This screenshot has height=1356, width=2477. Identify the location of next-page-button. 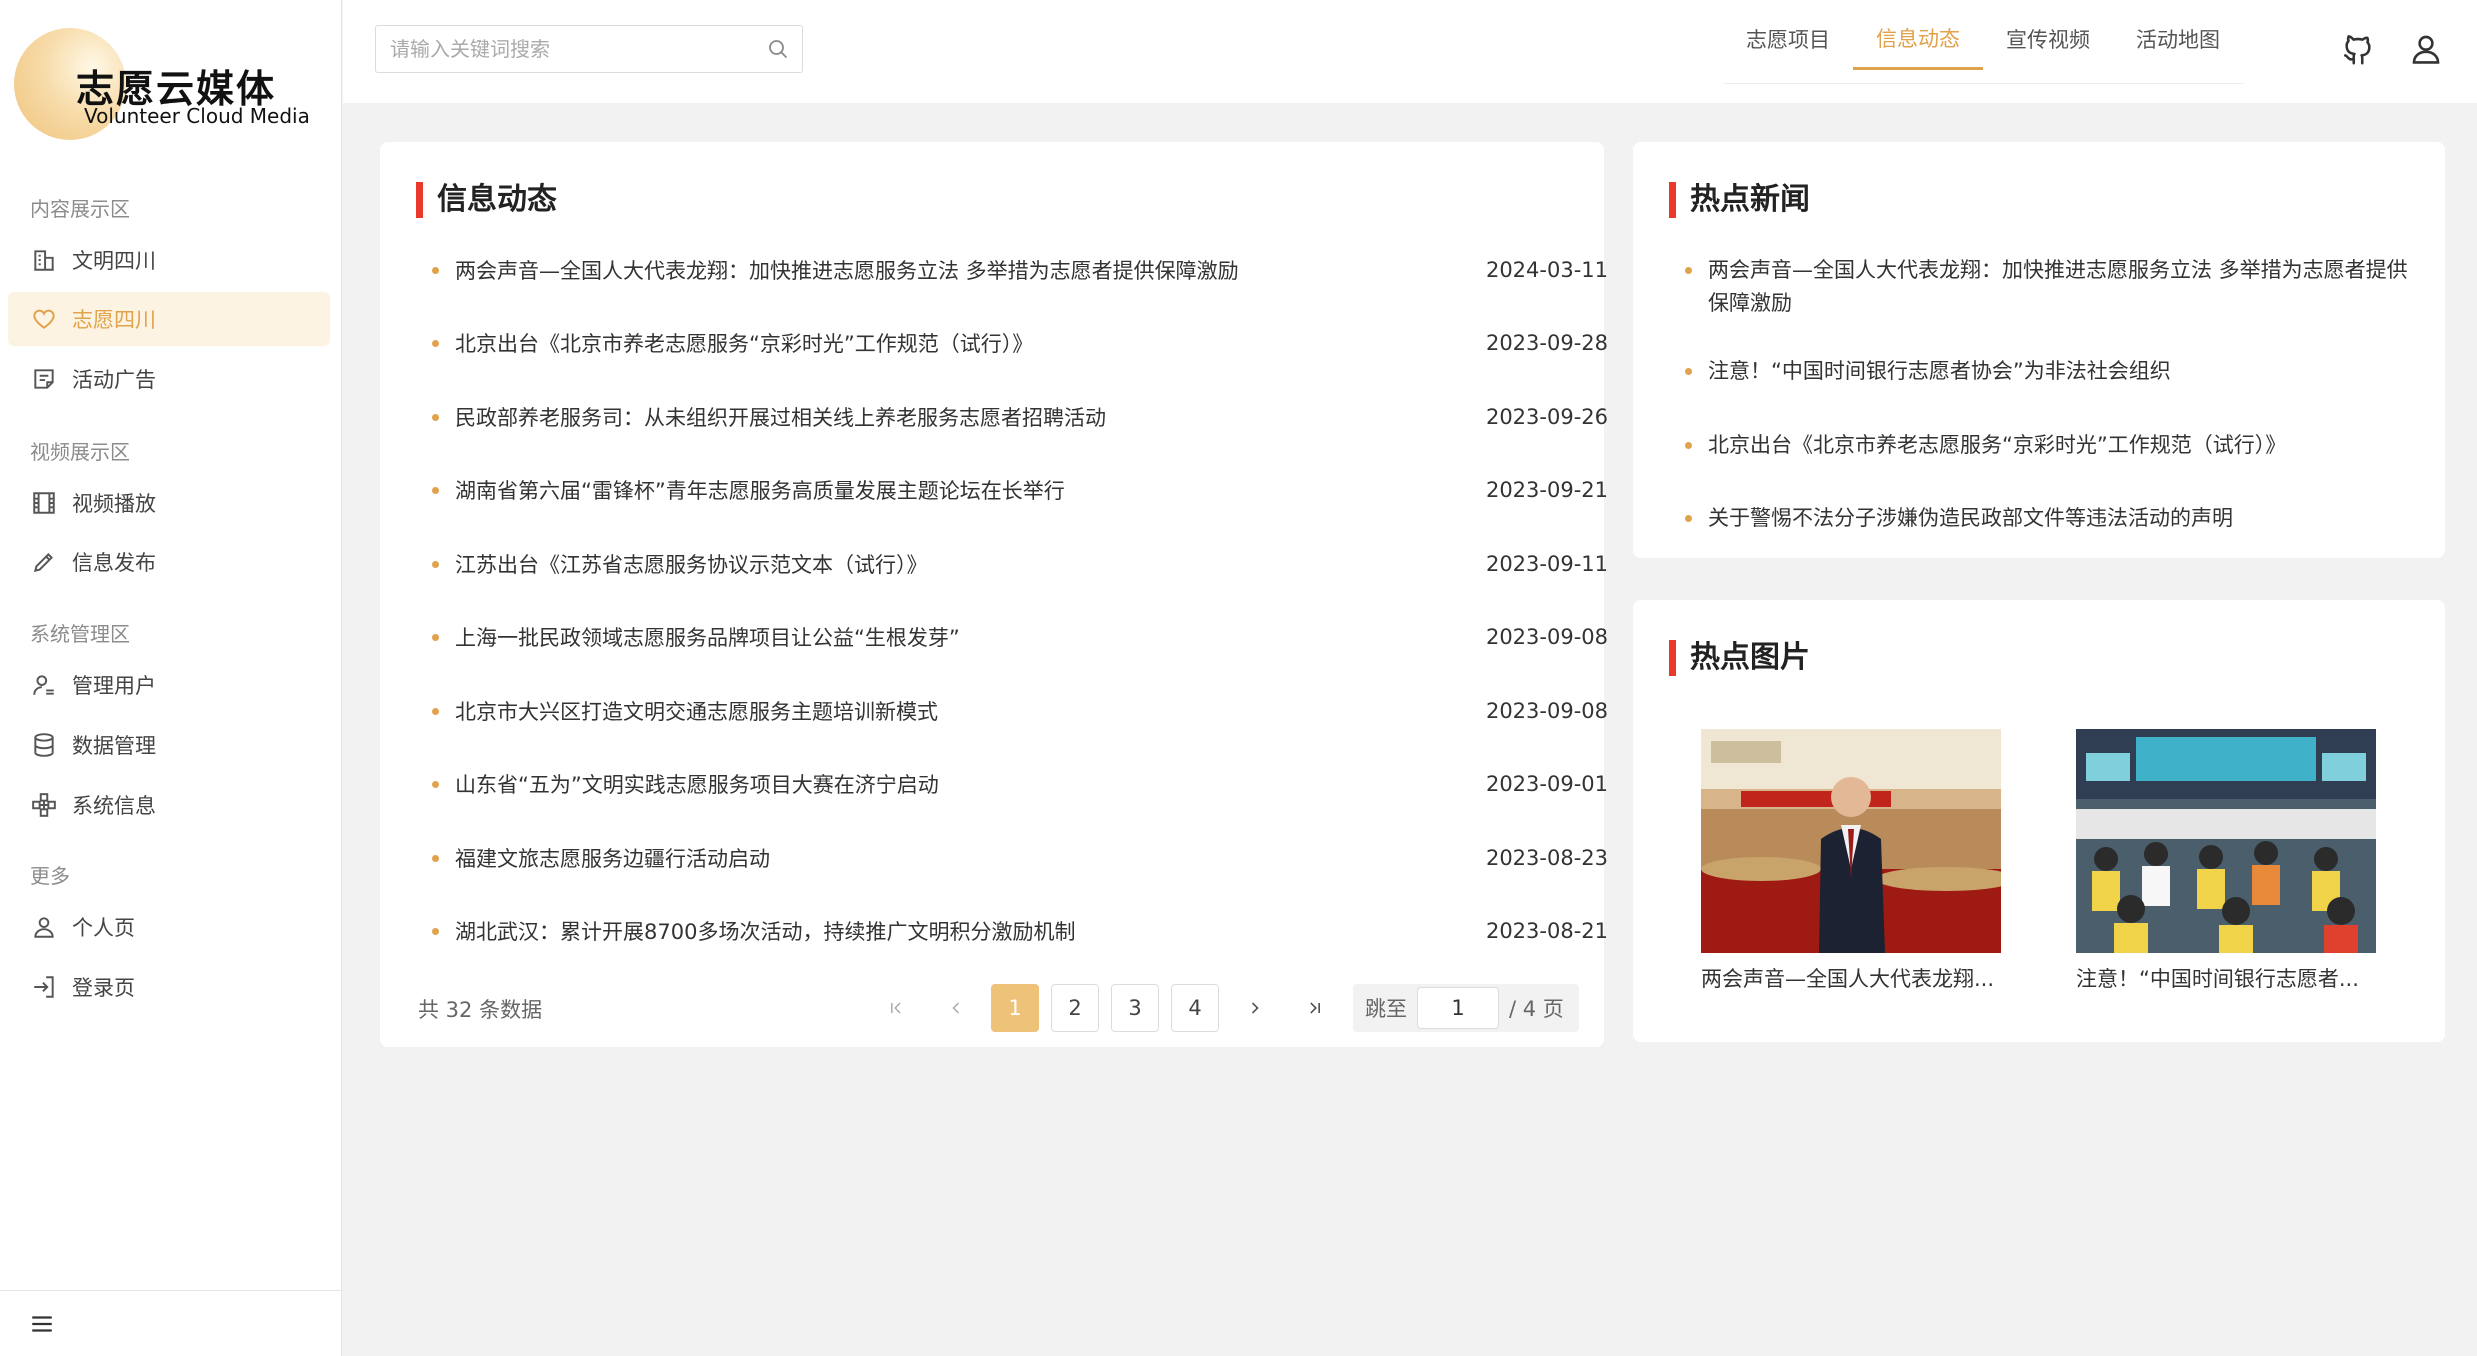
(1255, 1008).